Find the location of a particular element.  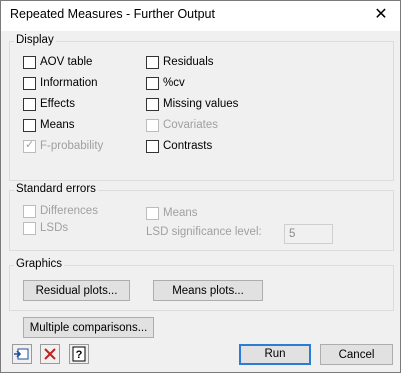

checkmark-icon: ✓ is located at coordinates (30, 144).